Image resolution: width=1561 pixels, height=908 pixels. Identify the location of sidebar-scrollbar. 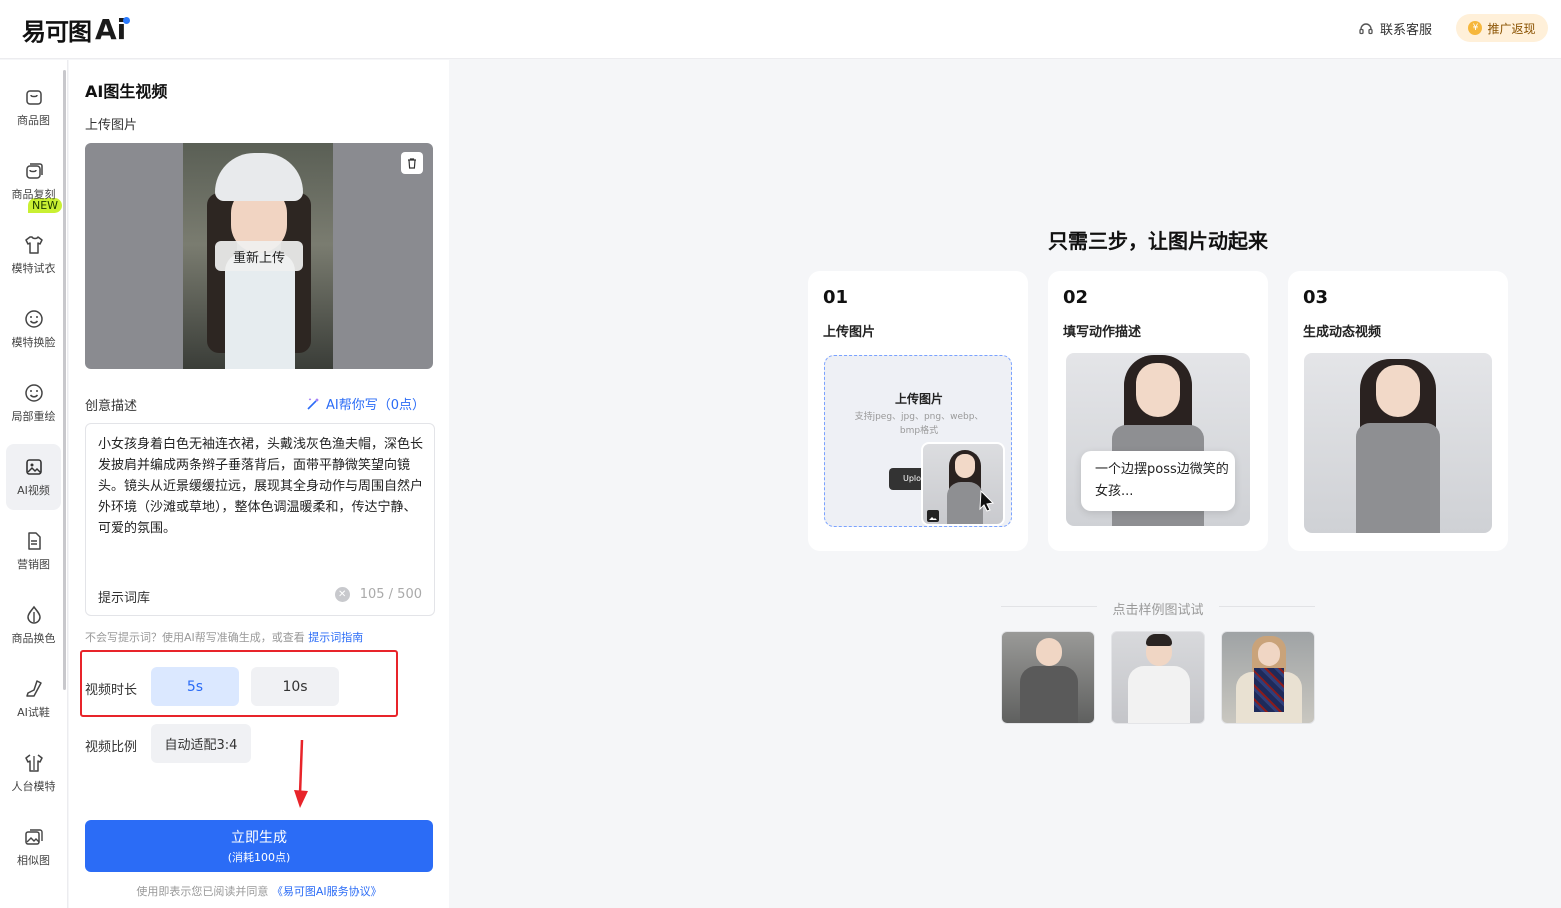
(64, 380).